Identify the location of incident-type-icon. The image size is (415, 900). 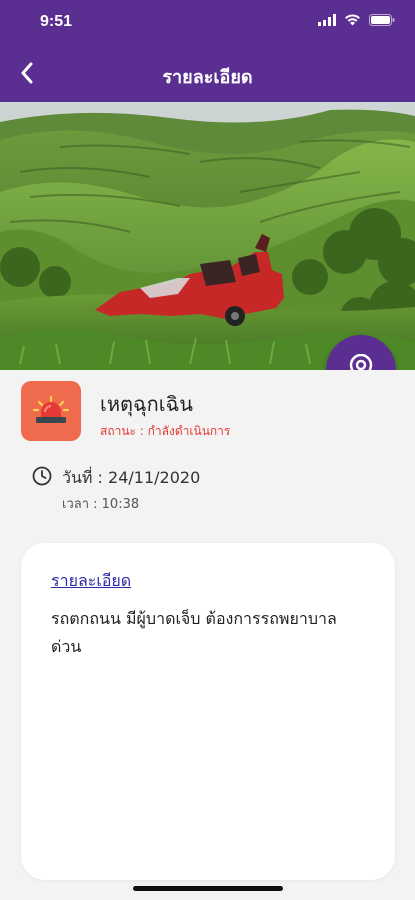
(51, 411).